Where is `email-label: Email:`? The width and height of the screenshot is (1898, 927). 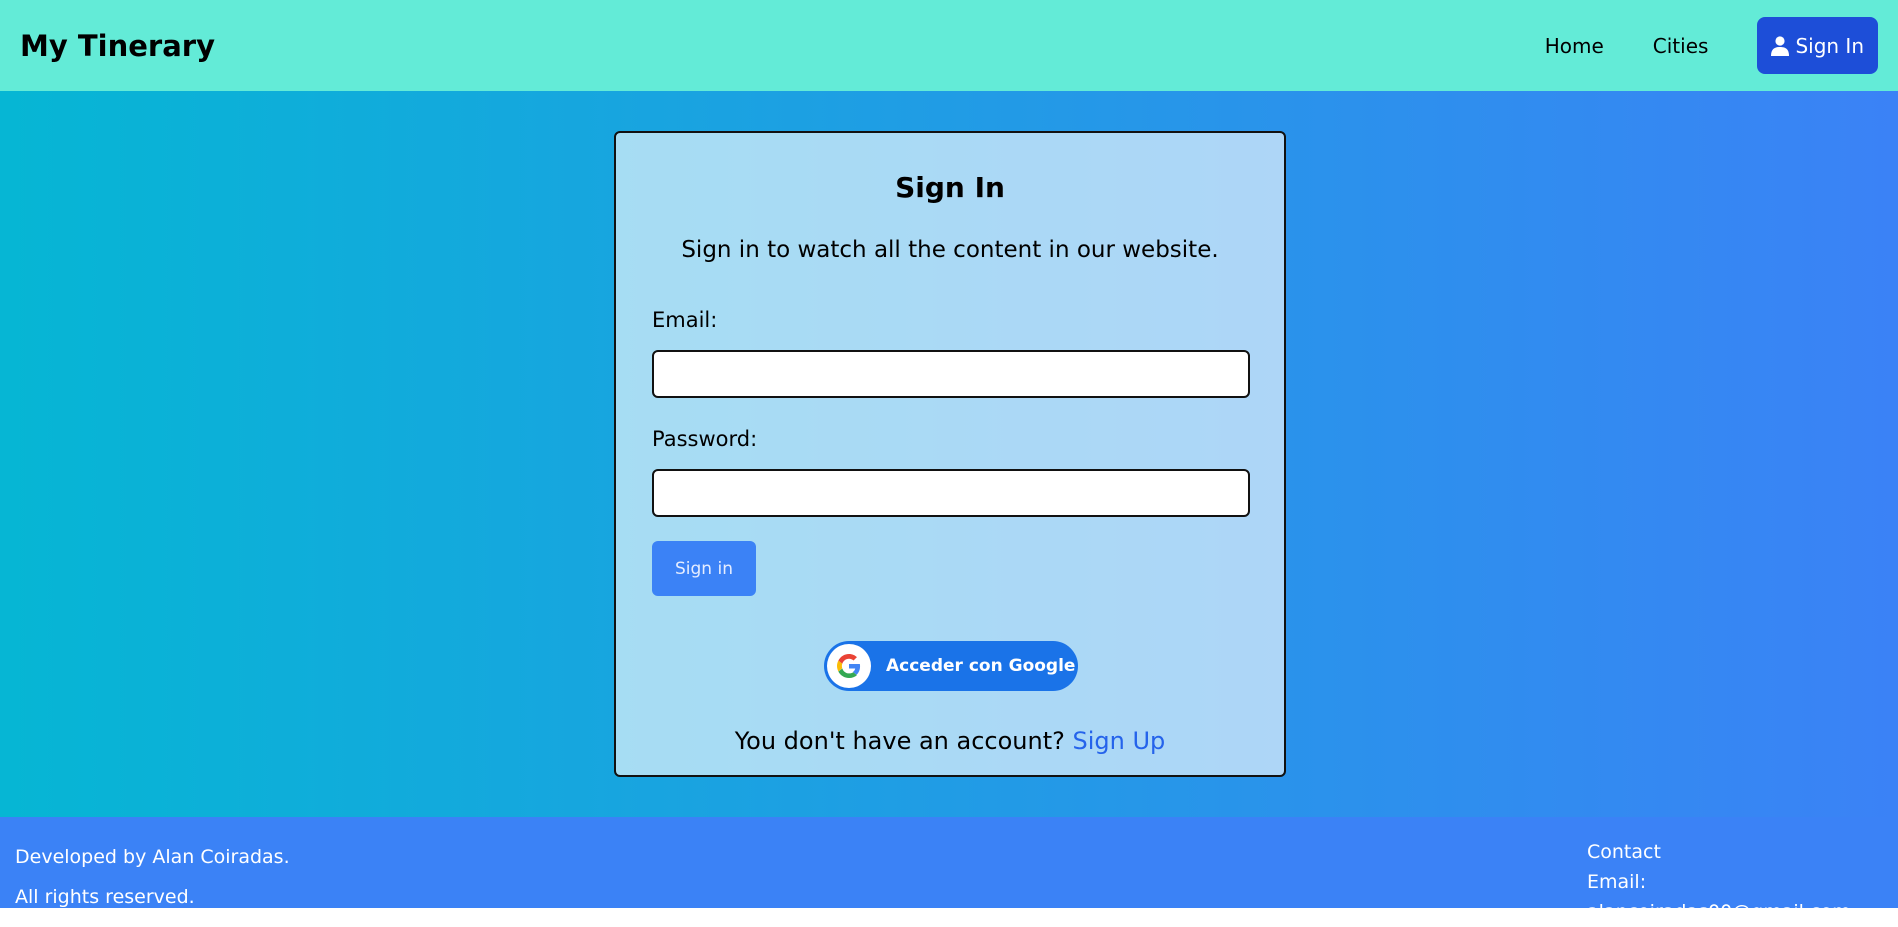
email-label: Email: is located at coordinates (685, 320).